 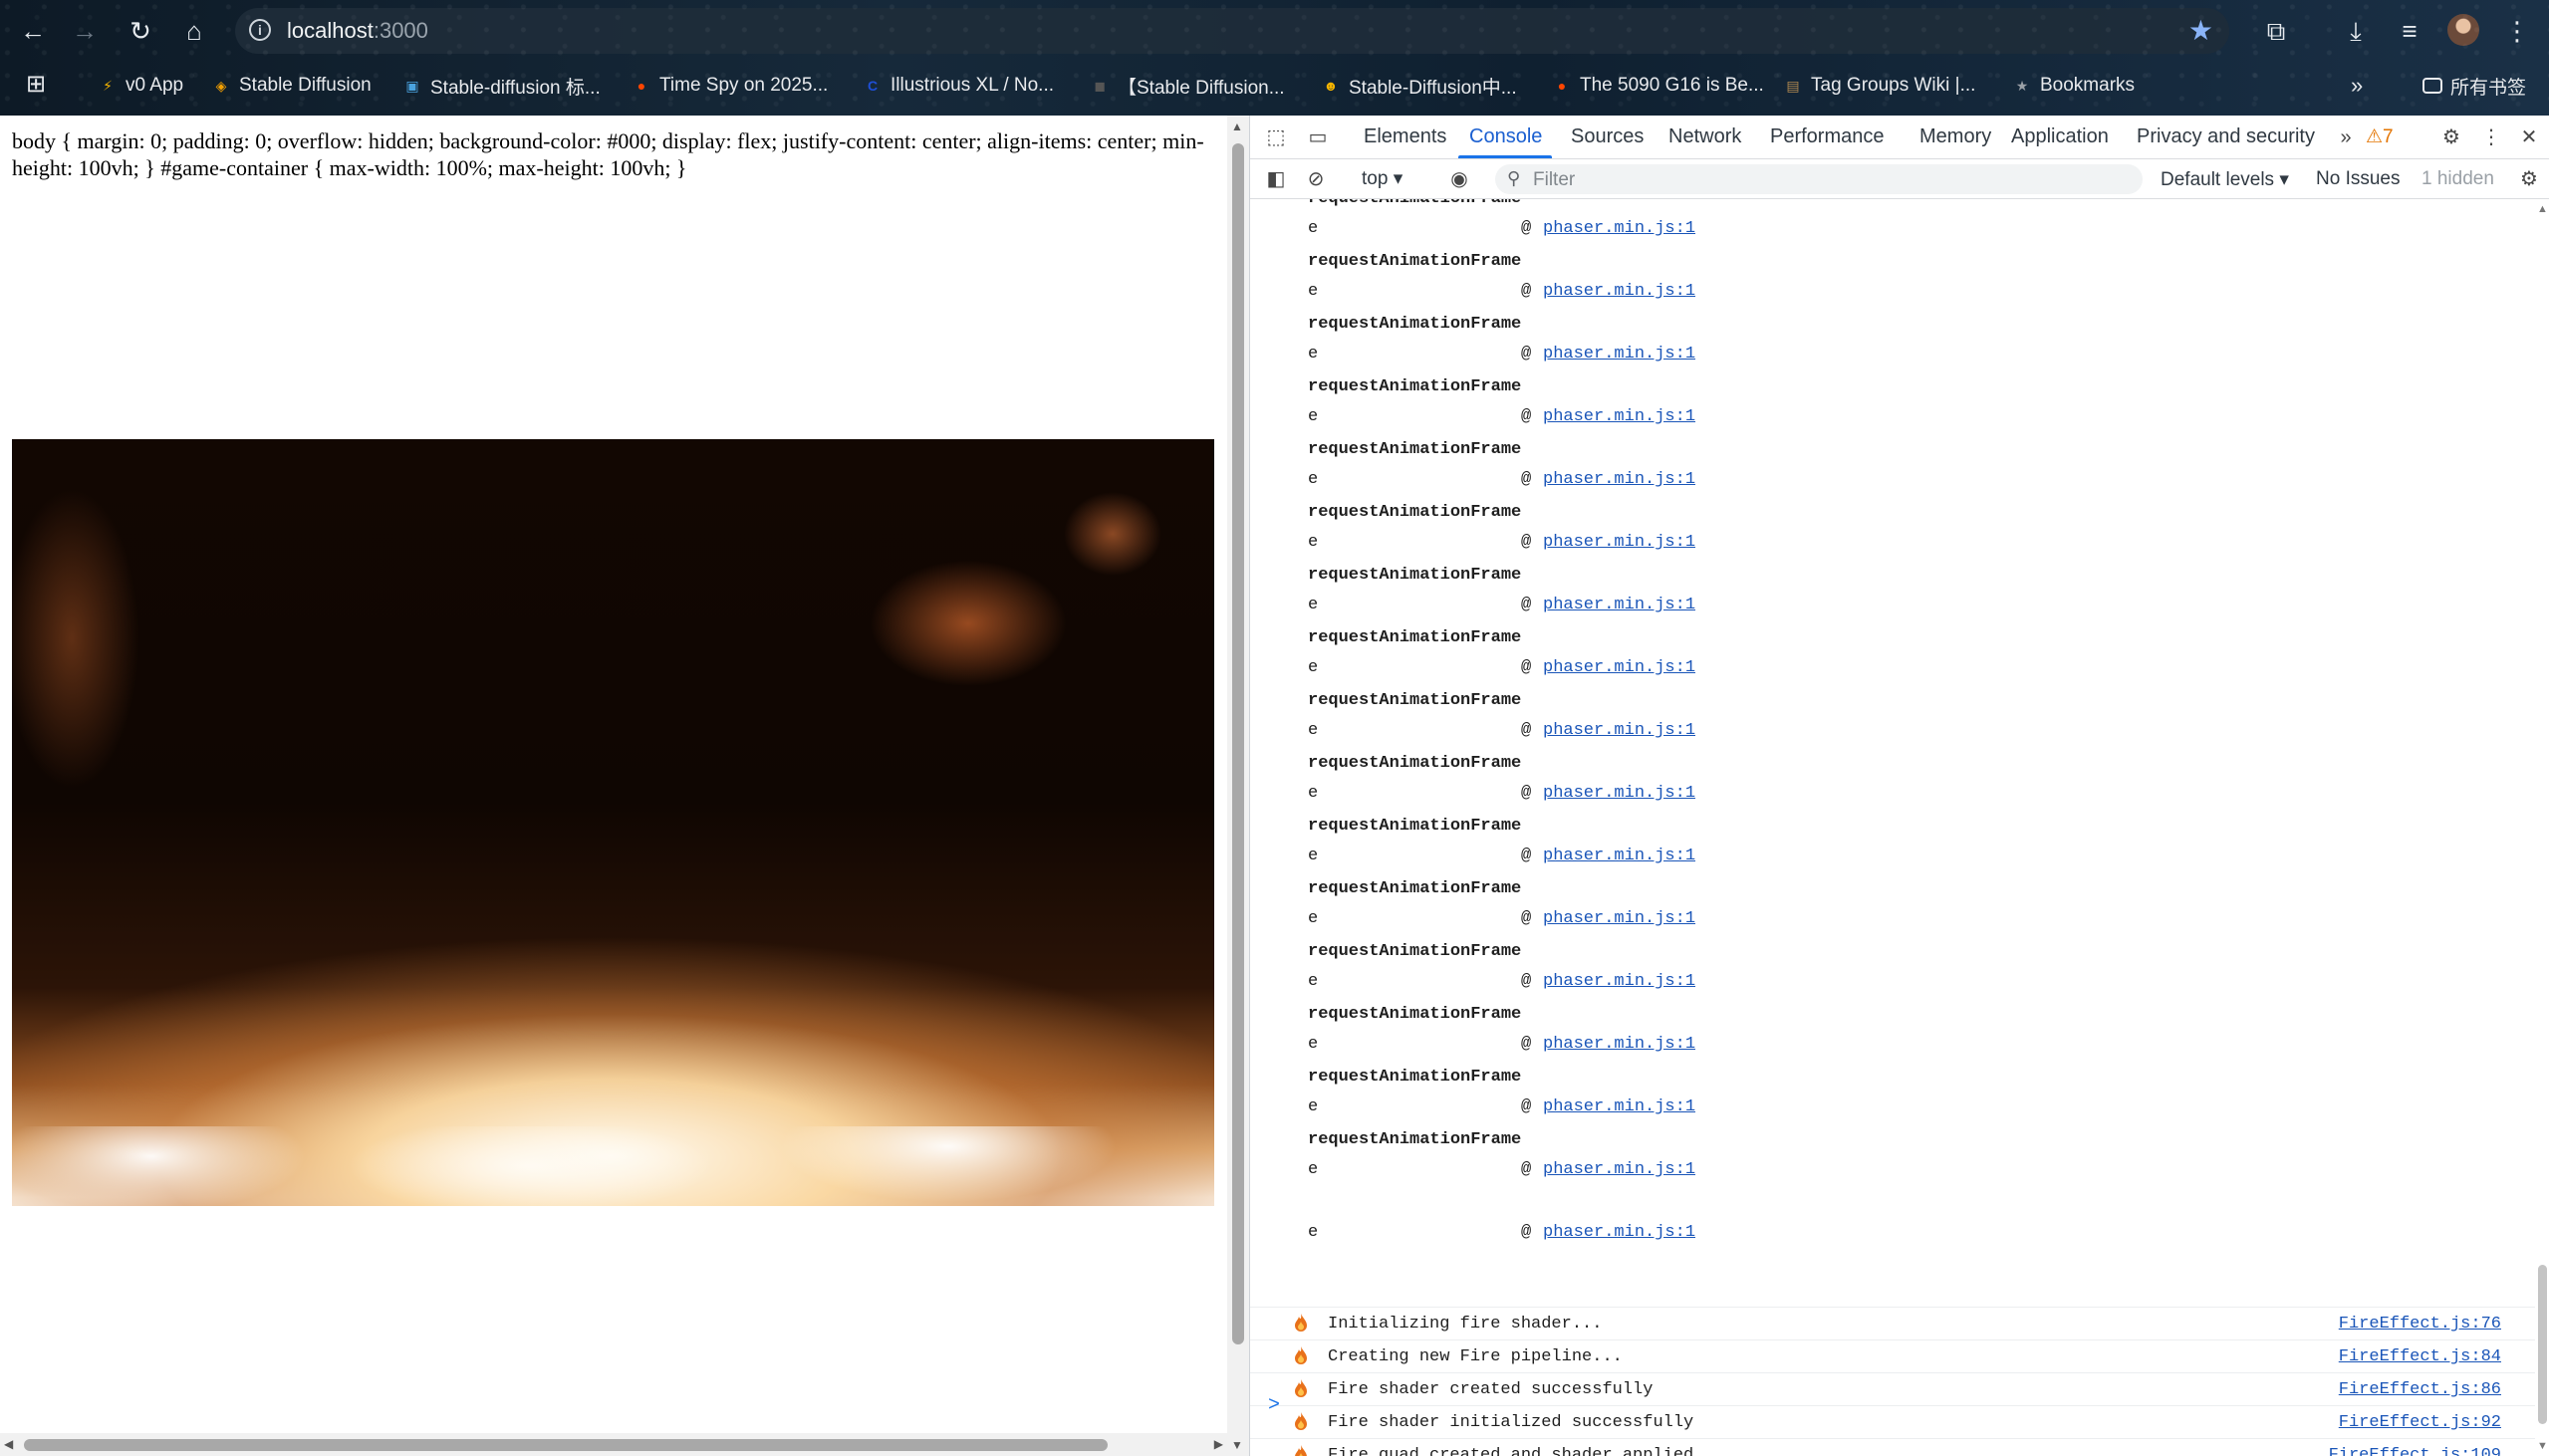 I want to click on scroll-up-arrow-icon: ▲, so click(x=1237, y=126).